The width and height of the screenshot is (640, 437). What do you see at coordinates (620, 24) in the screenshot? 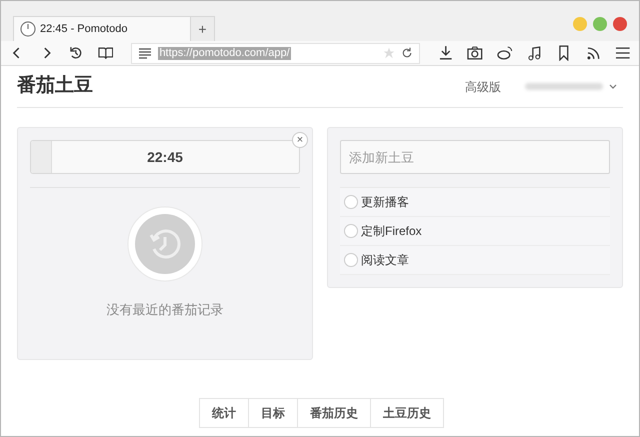
I see `close-button` at bounding box center [620, 24].